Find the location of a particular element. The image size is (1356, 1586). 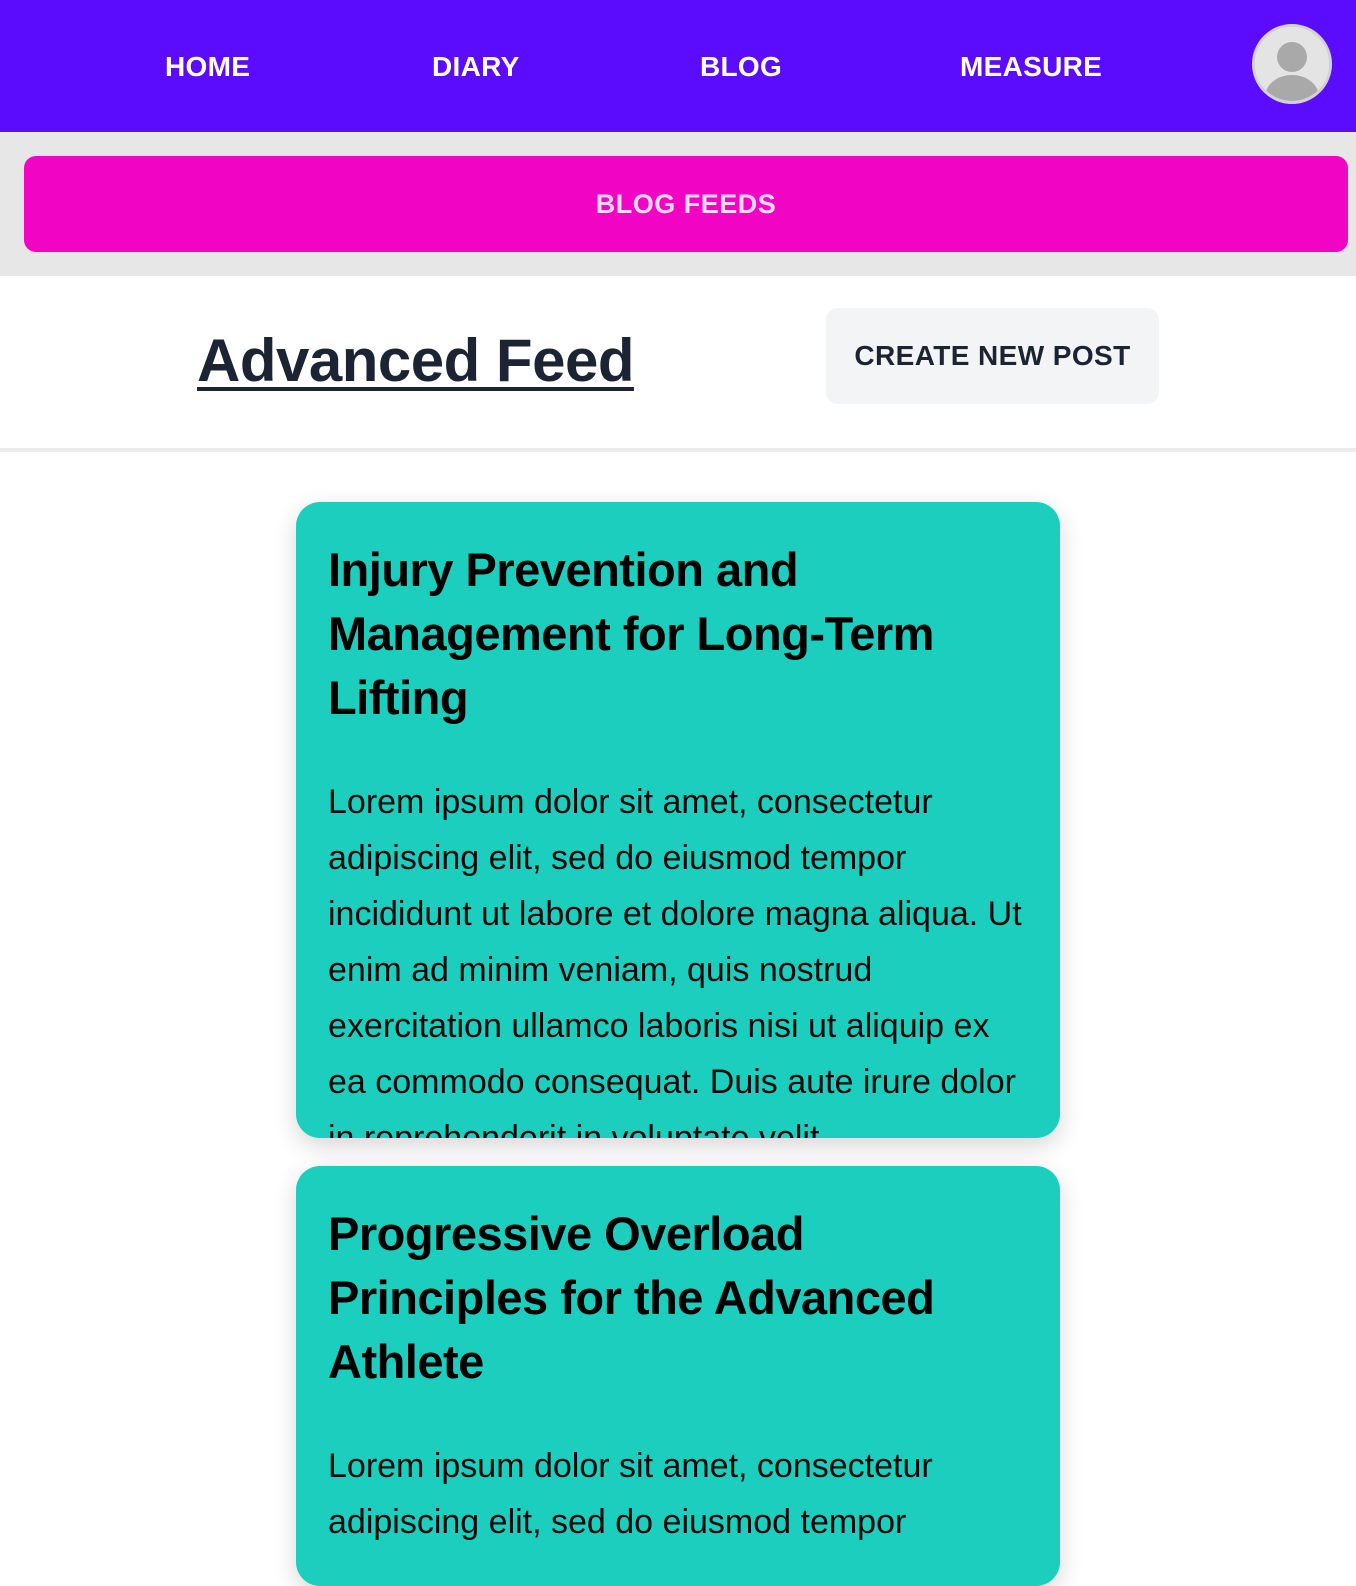

top-navbar: HOME DIARY BLOG MEASURE is located at coordinates (678, 66).